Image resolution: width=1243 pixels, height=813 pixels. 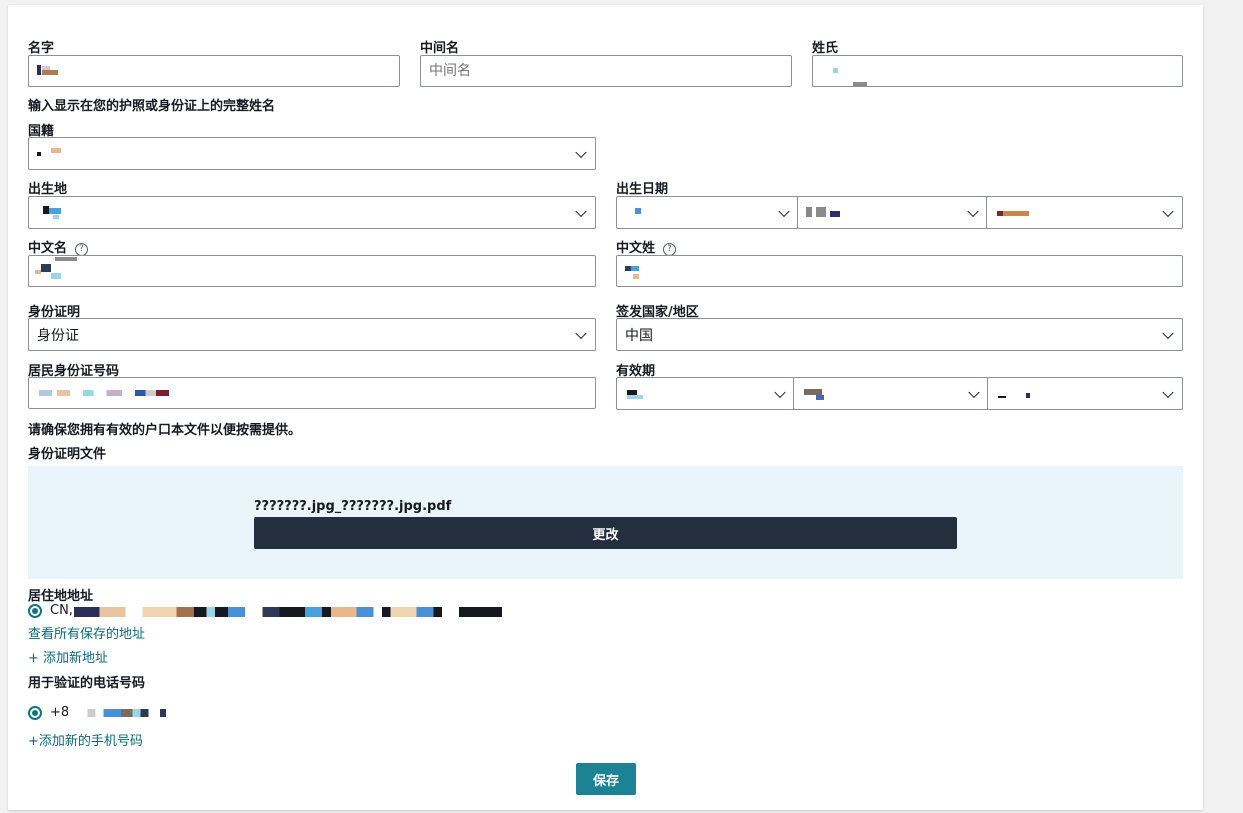 I want to click on birth-year-select, so click(x=1084, y=212).